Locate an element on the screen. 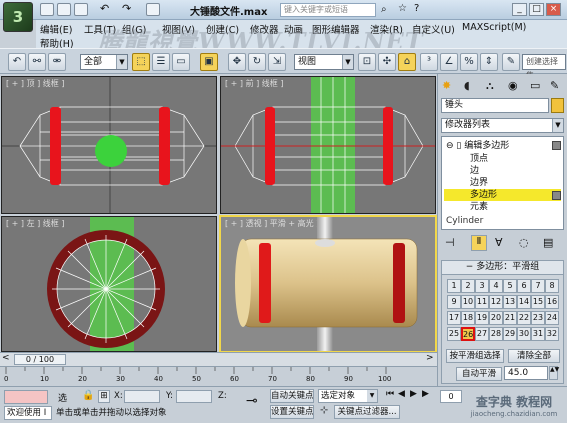 The image size is (567, 423). unlink-icon: ⚮ is located at coordinates (57, 62).